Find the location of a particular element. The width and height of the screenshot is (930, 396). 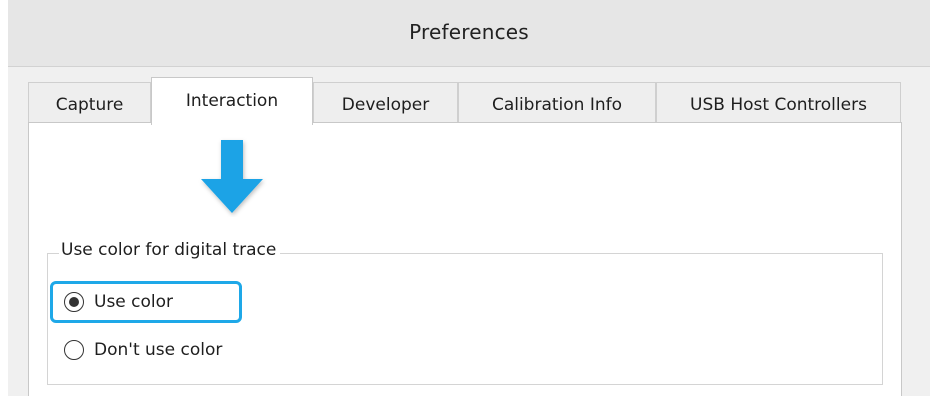

tab-calibration-info: Calibration Info is located at coordinates (557, 102).